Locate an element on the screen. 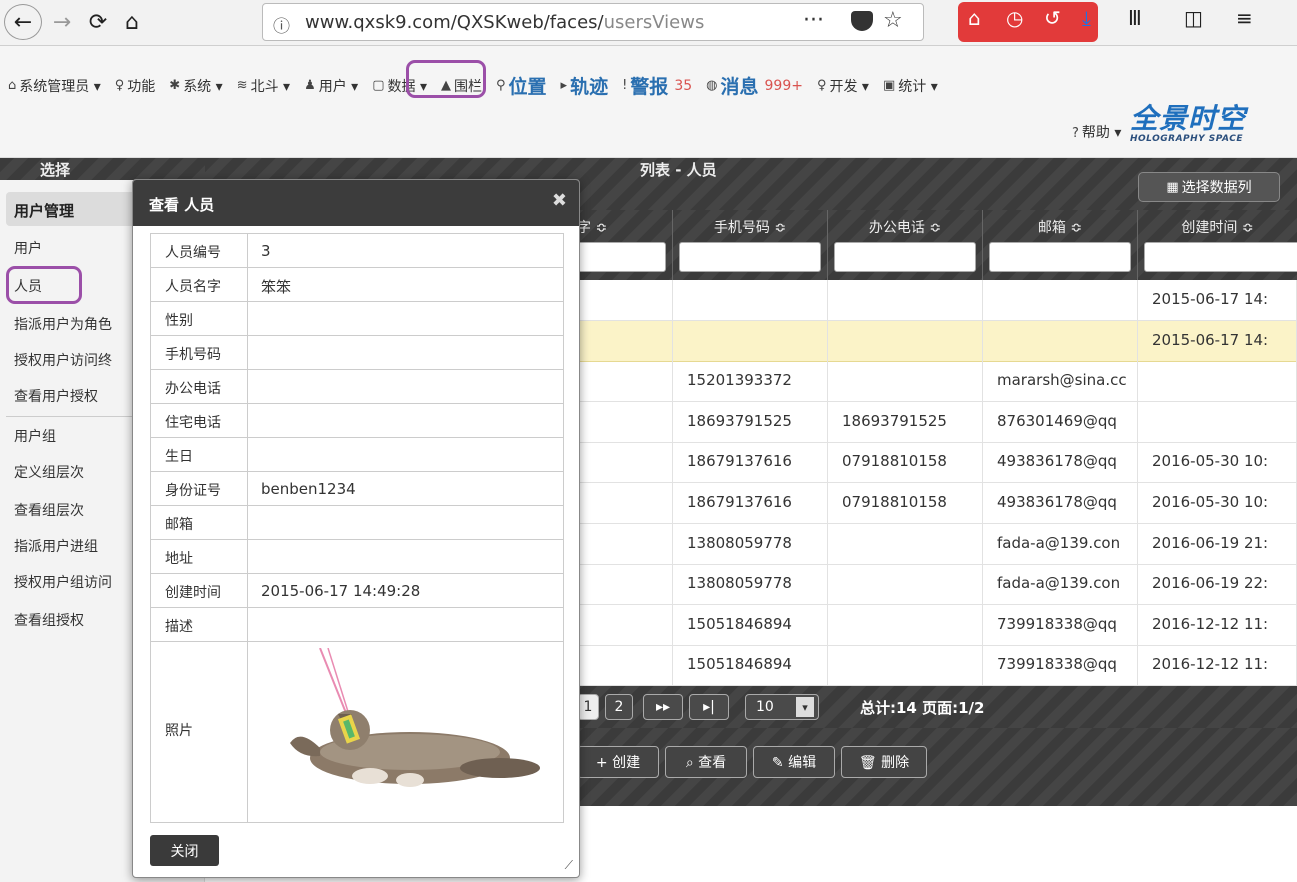  sidebar-item-view-group-auth: 查看组授权 is located at coordinates (49, 620).